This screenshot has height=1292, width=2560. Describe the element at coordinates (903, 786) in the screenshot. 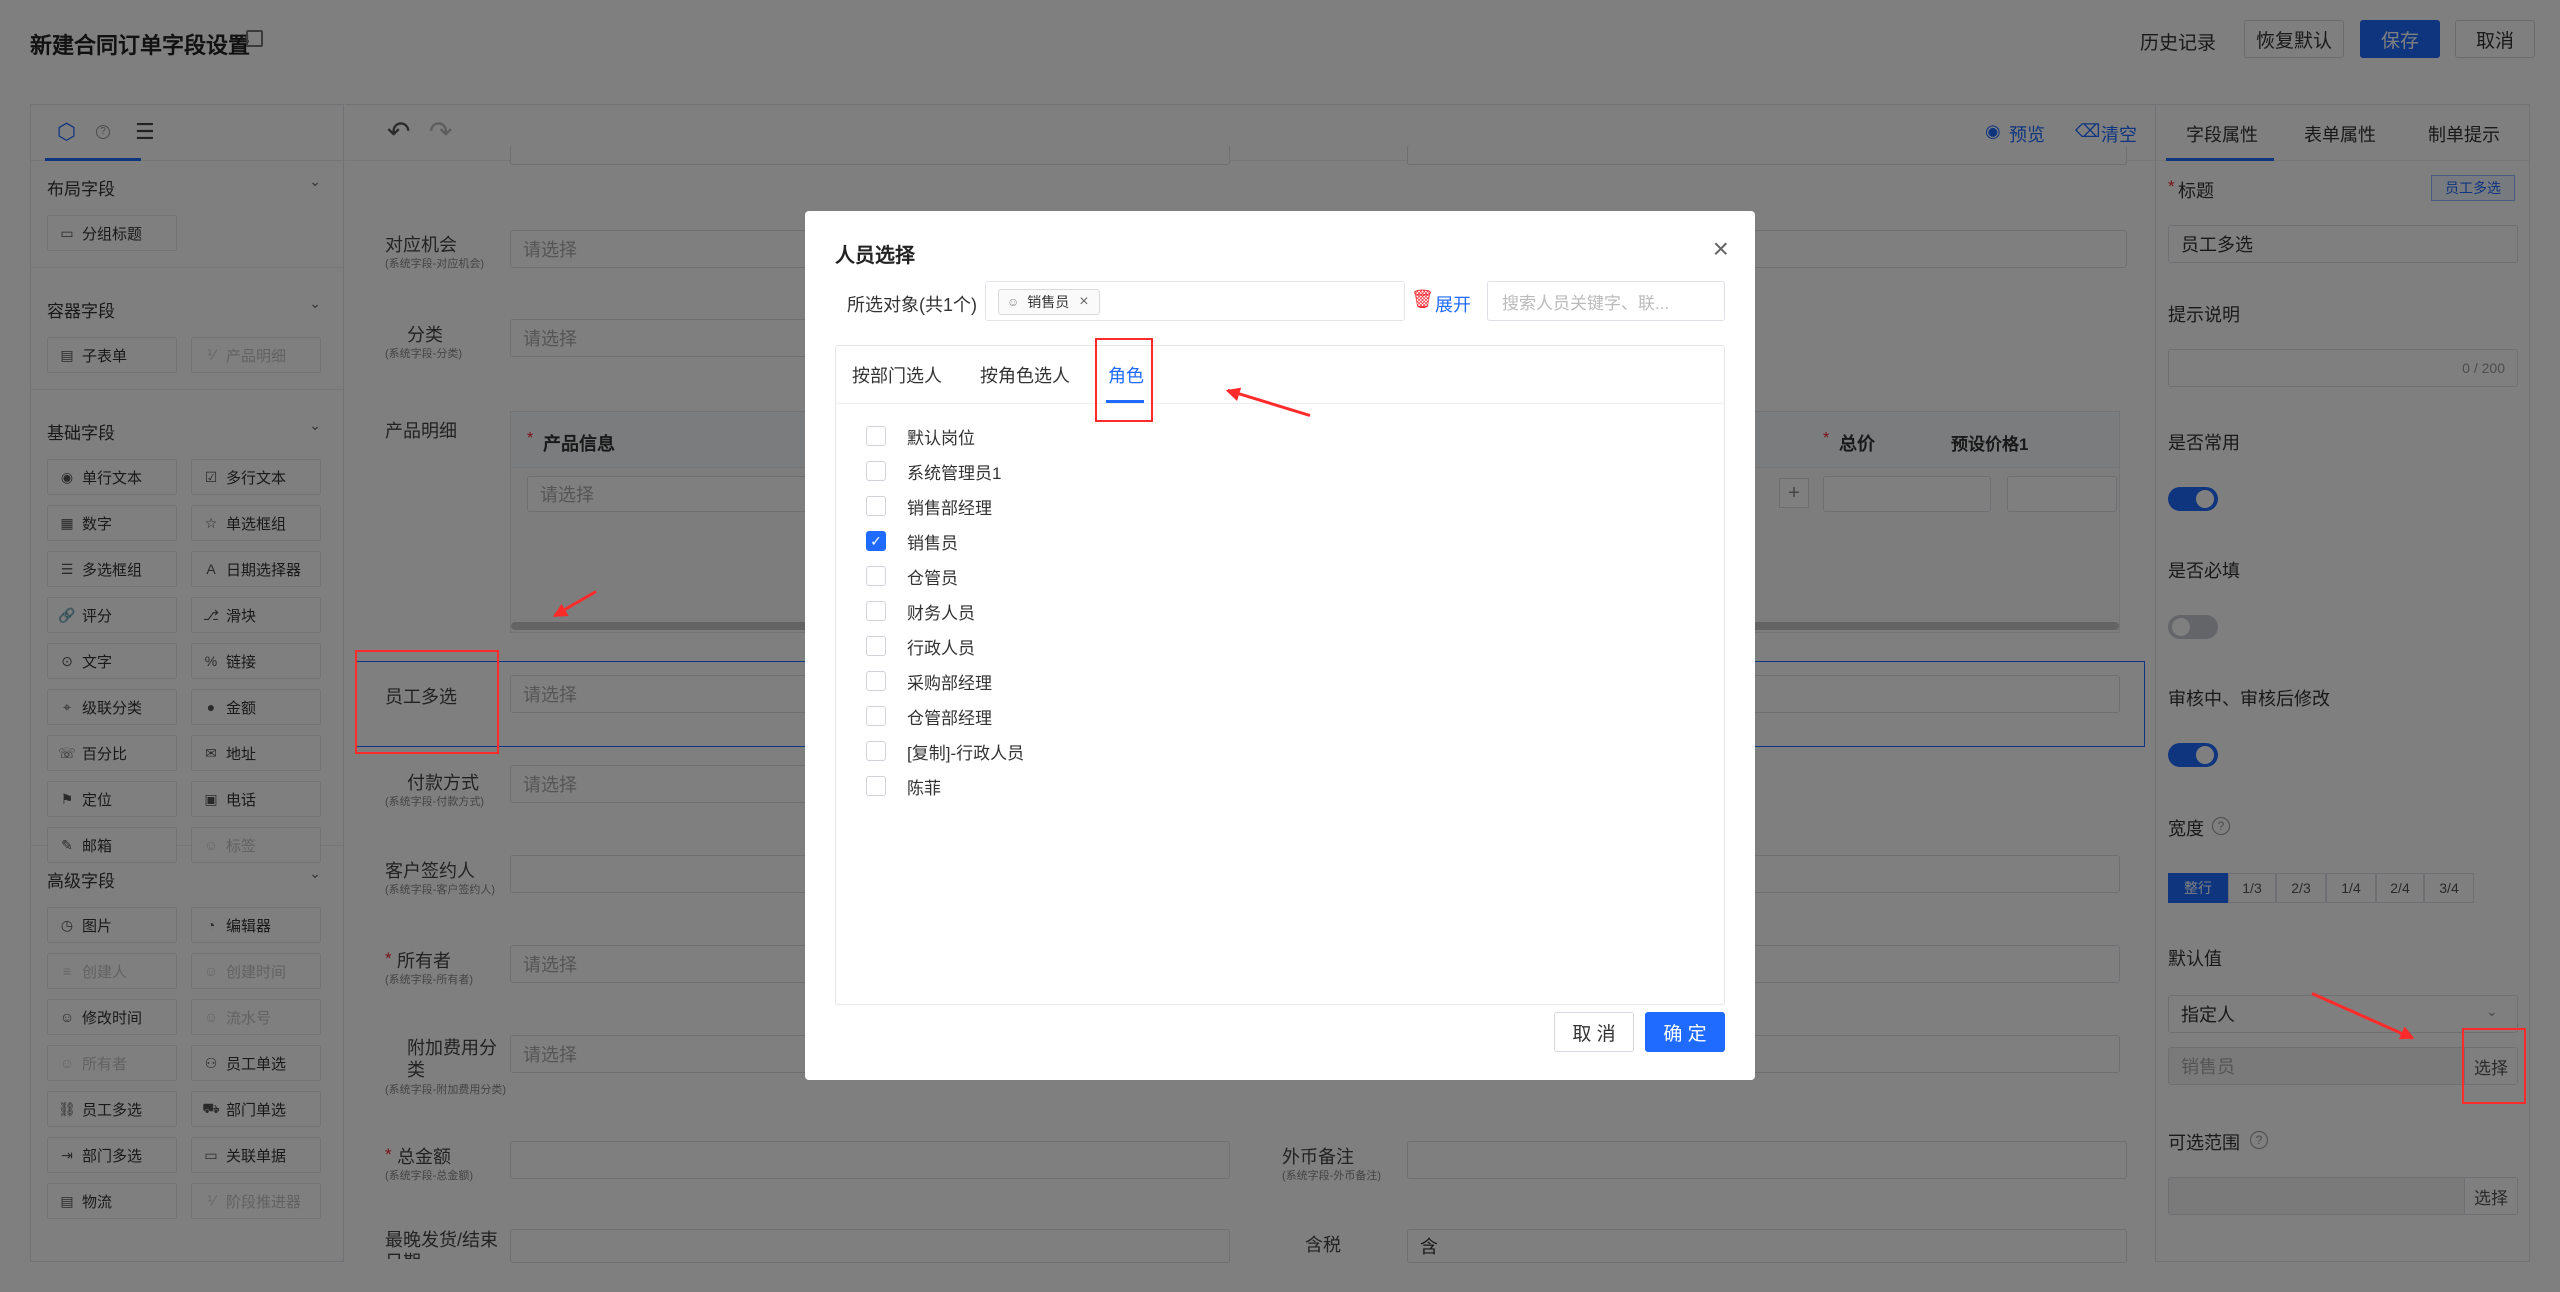

I see `role-option: 陈菲` at that location.